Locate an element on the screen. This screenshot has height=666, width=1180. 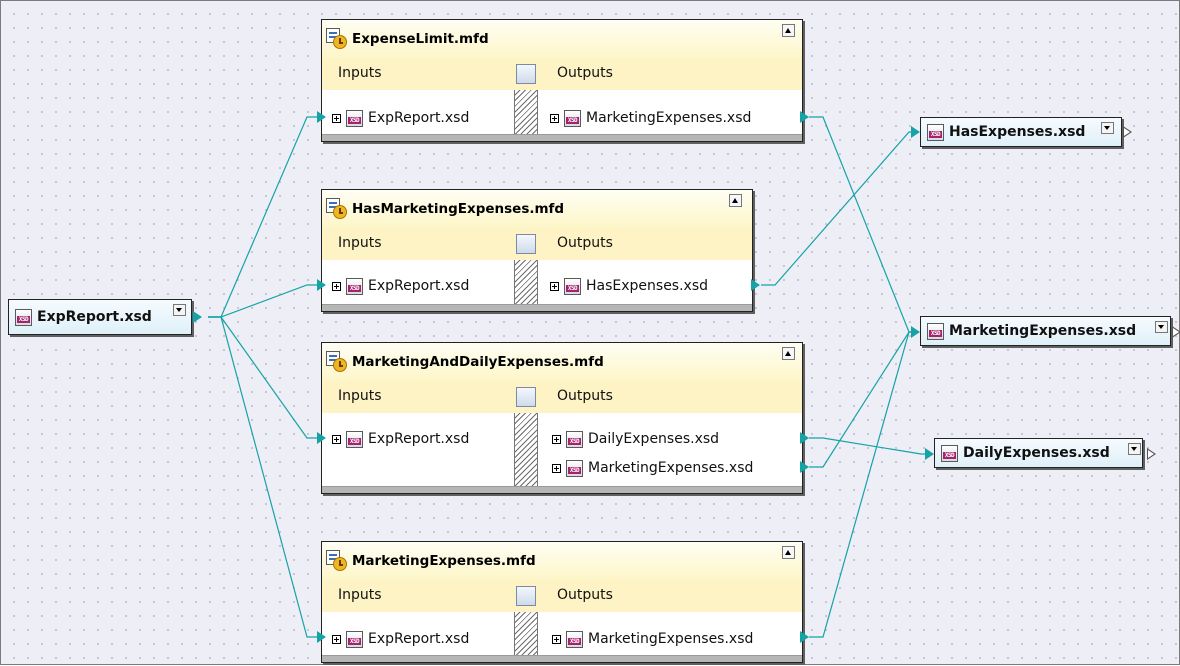
wire-source-to-marketingexpenses is located at coordinates (263, 477).